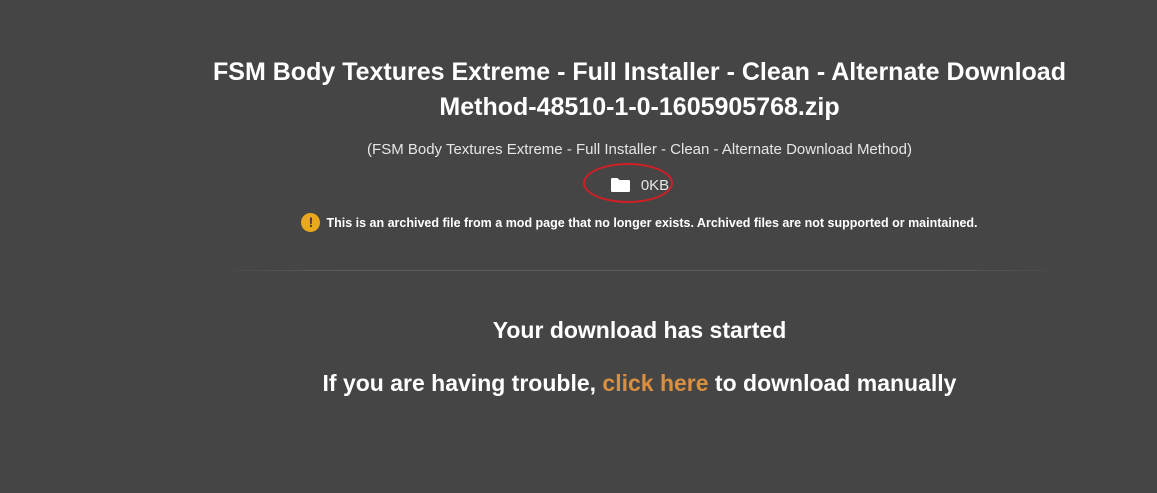  Describe the element at coordinates (640, 270) in the screenshot. I see `divider` at that location.